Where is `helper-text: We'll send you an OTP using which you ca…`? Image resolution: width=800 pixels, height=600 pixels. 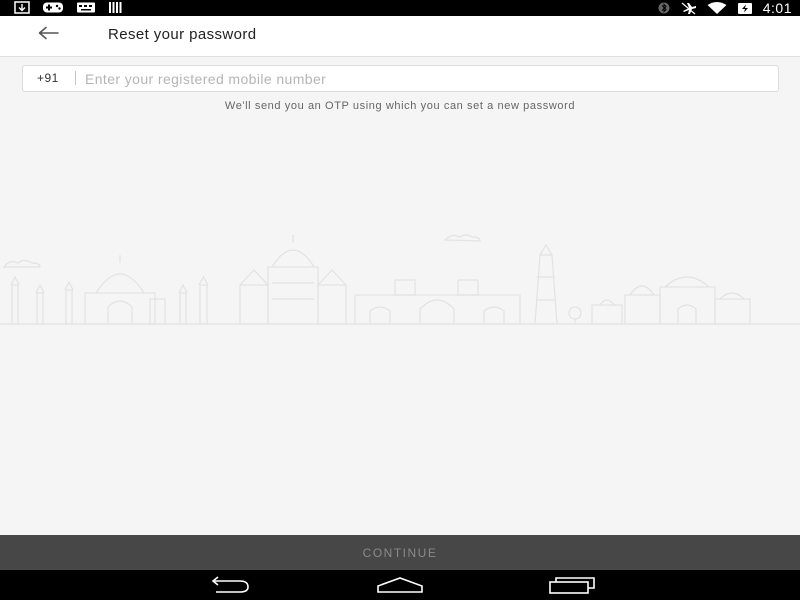 helper-text: We'll send you an OTP using which you ca… is located at coordinates (400, 106).